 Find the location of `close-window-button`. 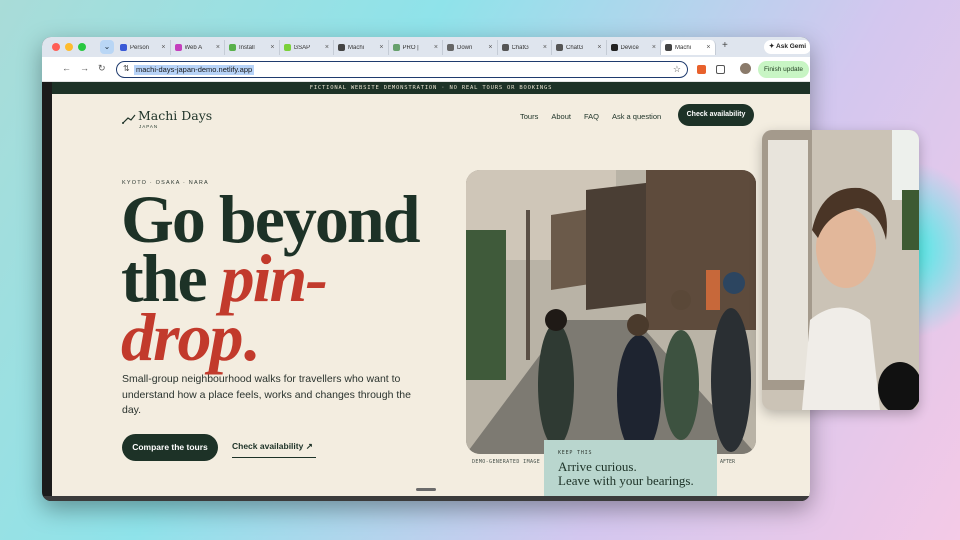

close-window-button is located at coordinates (56, 47).